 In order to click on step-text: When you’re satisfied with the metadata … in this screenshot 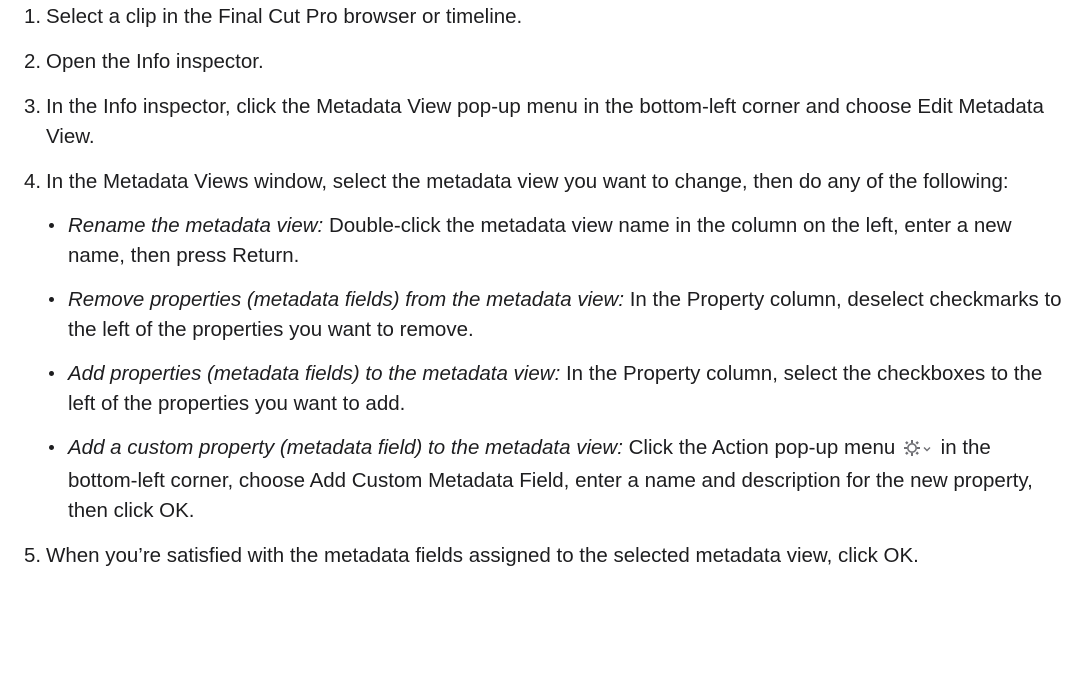, I will do `click(482, 555)`.